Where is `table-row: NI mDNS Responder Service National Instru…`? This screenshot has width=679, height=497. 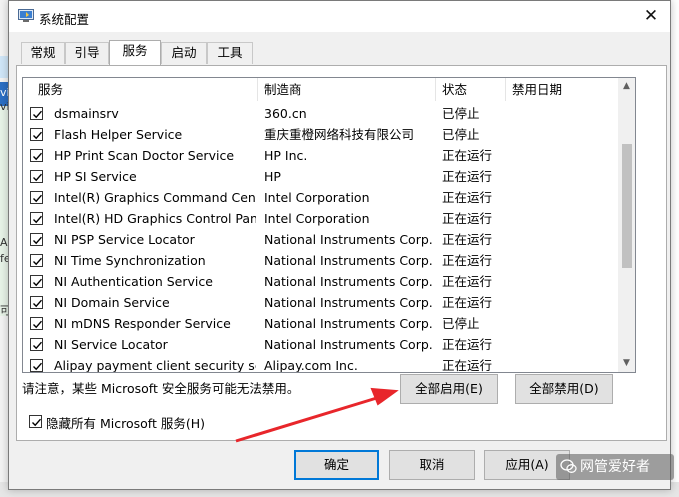 table-row: NI mDNS Responder Service National Instru… is located at coordinates (321, 323).